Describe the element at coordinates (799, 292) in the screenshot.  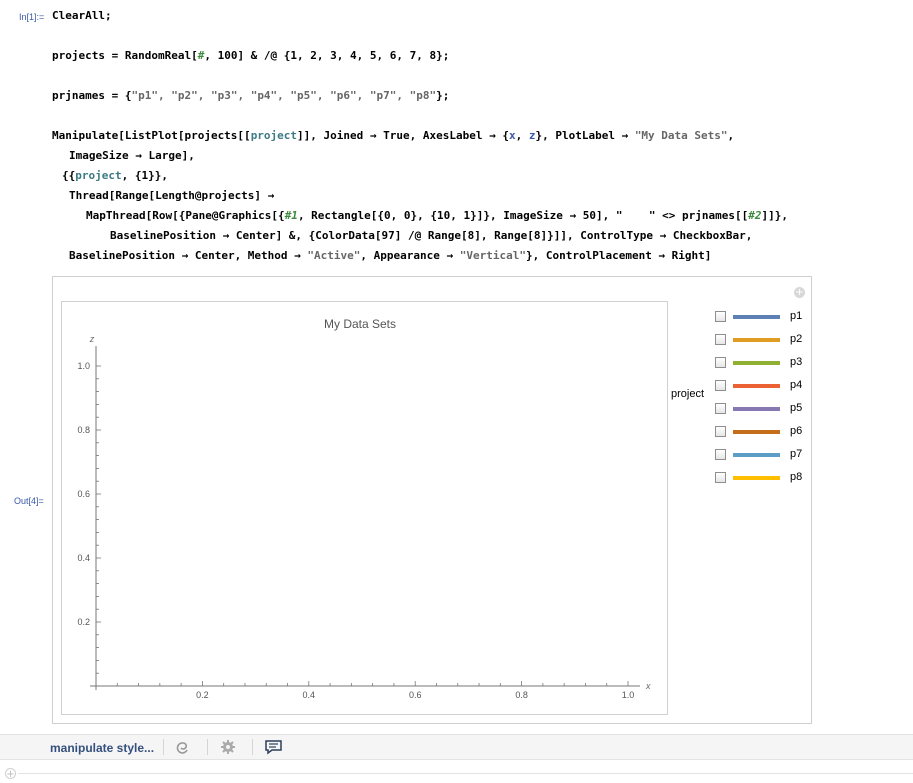
I see `plus-circle-icon: +` at that location.